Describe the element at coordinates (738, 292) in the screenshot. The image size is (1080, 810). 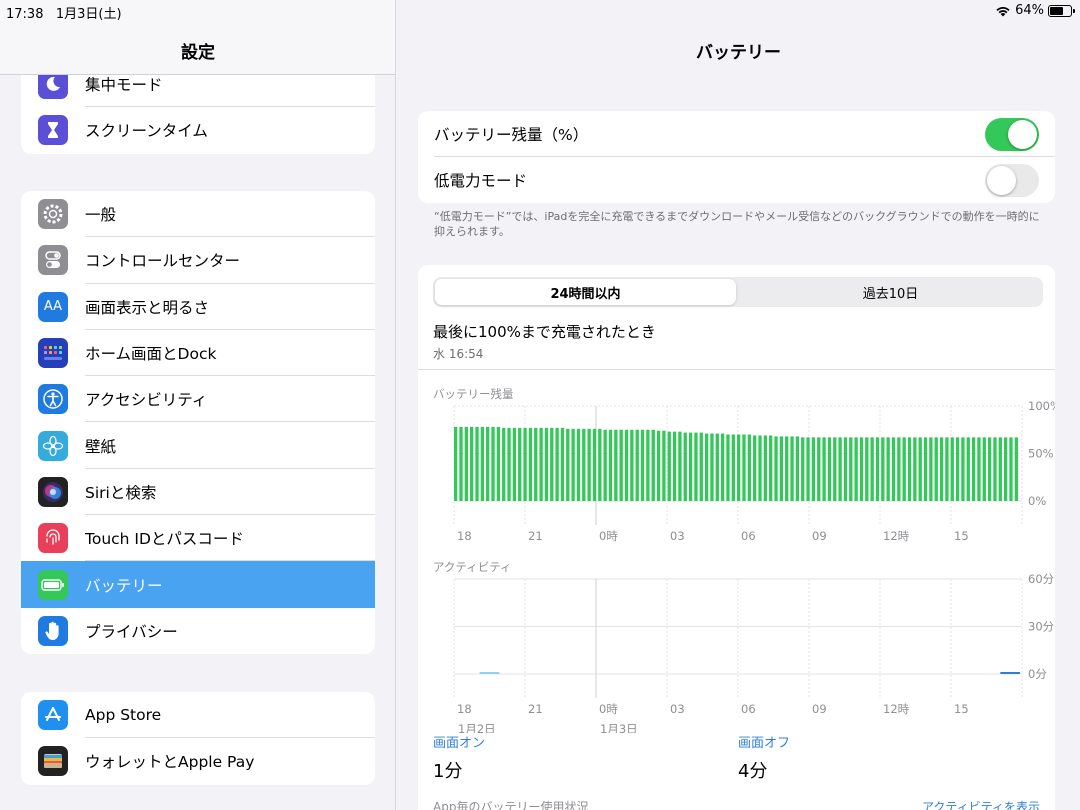
I see `time-range-segmented-control: 24時間以内 過去10日` at that location.